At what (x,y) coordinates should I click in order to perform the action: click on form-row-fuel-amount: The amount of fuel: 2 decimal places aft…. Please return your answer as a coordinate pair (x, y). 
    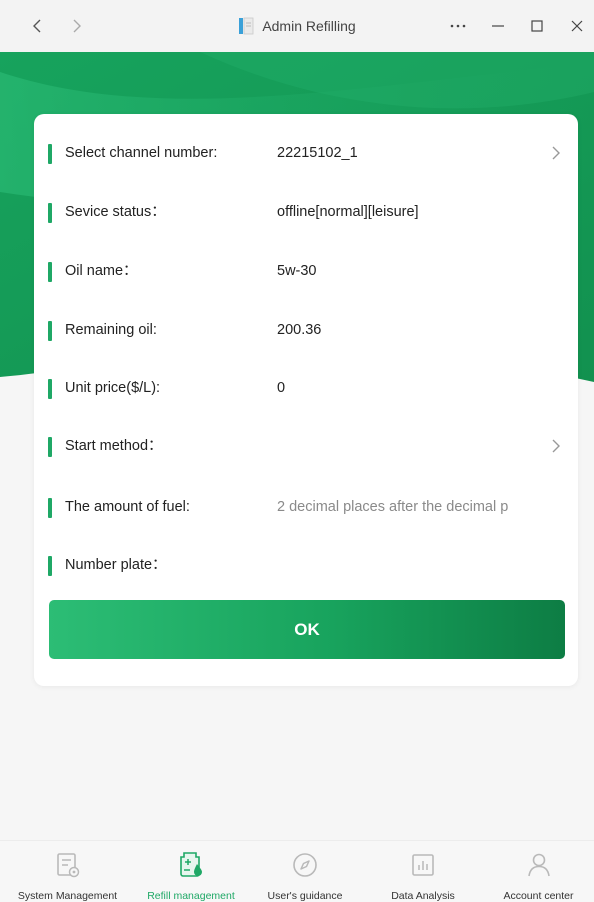
    Looking at the image, I should click on (306, 507).